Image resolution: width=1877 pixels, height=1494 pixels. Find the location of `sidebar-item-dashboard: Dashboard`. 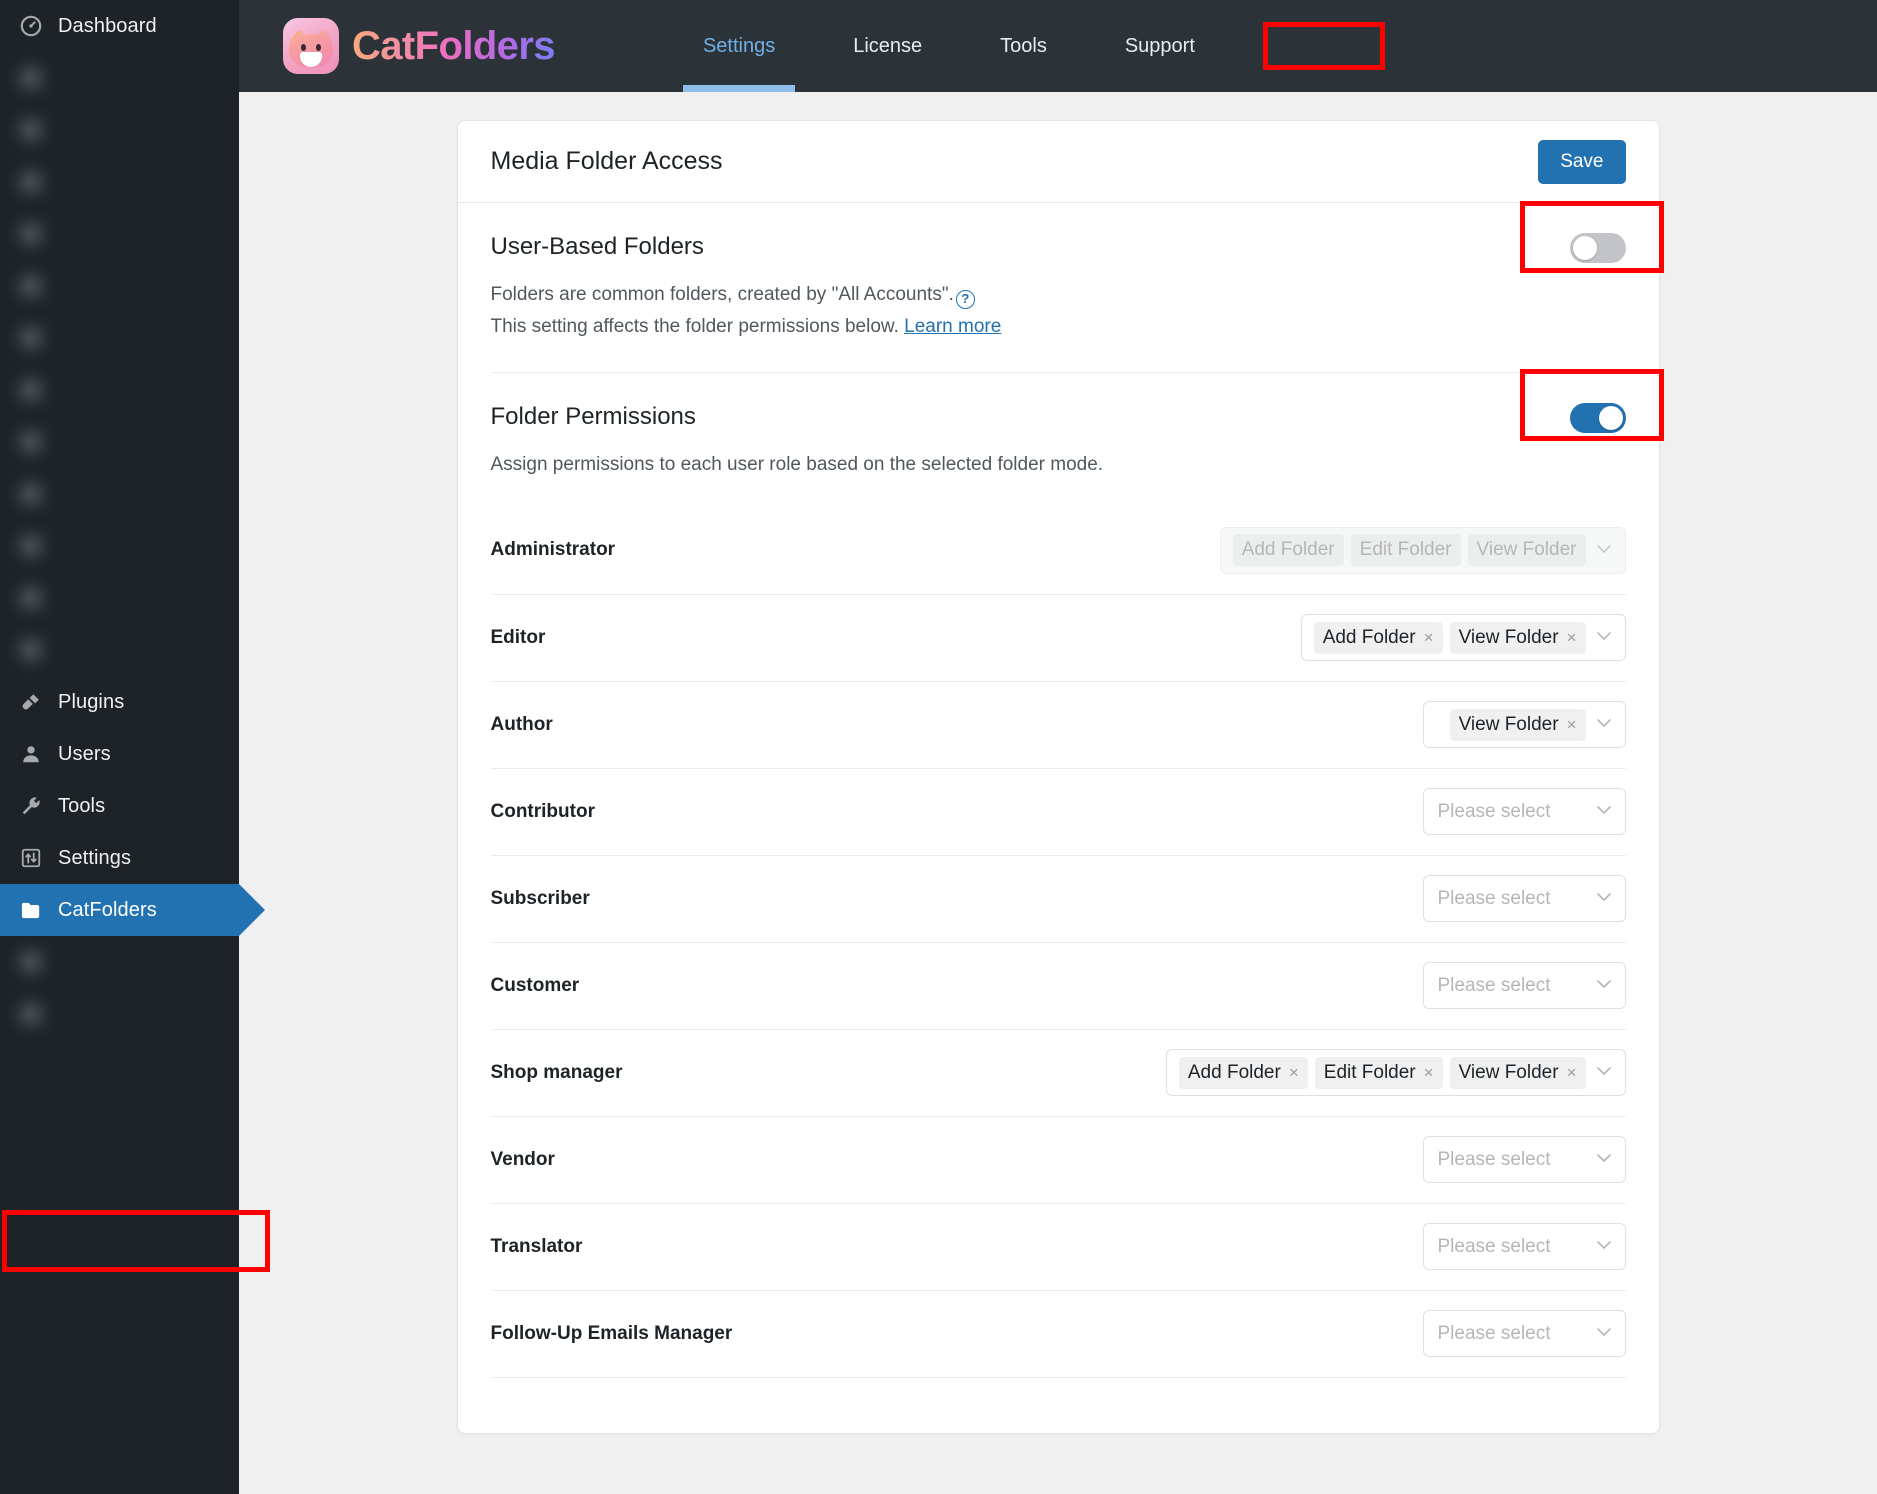

sidebar-item-dashboard: Dashboard is located at coordinates (119, 26).